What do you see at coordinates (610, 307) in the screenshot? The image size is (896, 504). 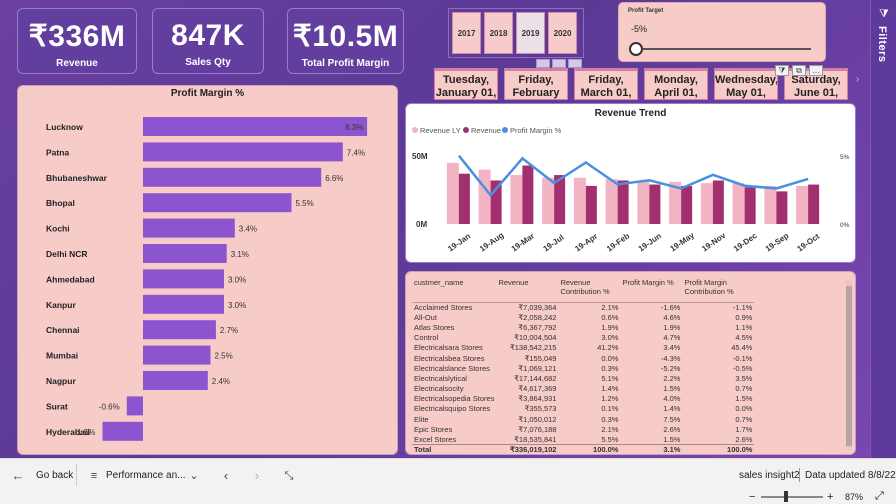 I see `table-cell: 2.1%` at bounding box center [610, 307].